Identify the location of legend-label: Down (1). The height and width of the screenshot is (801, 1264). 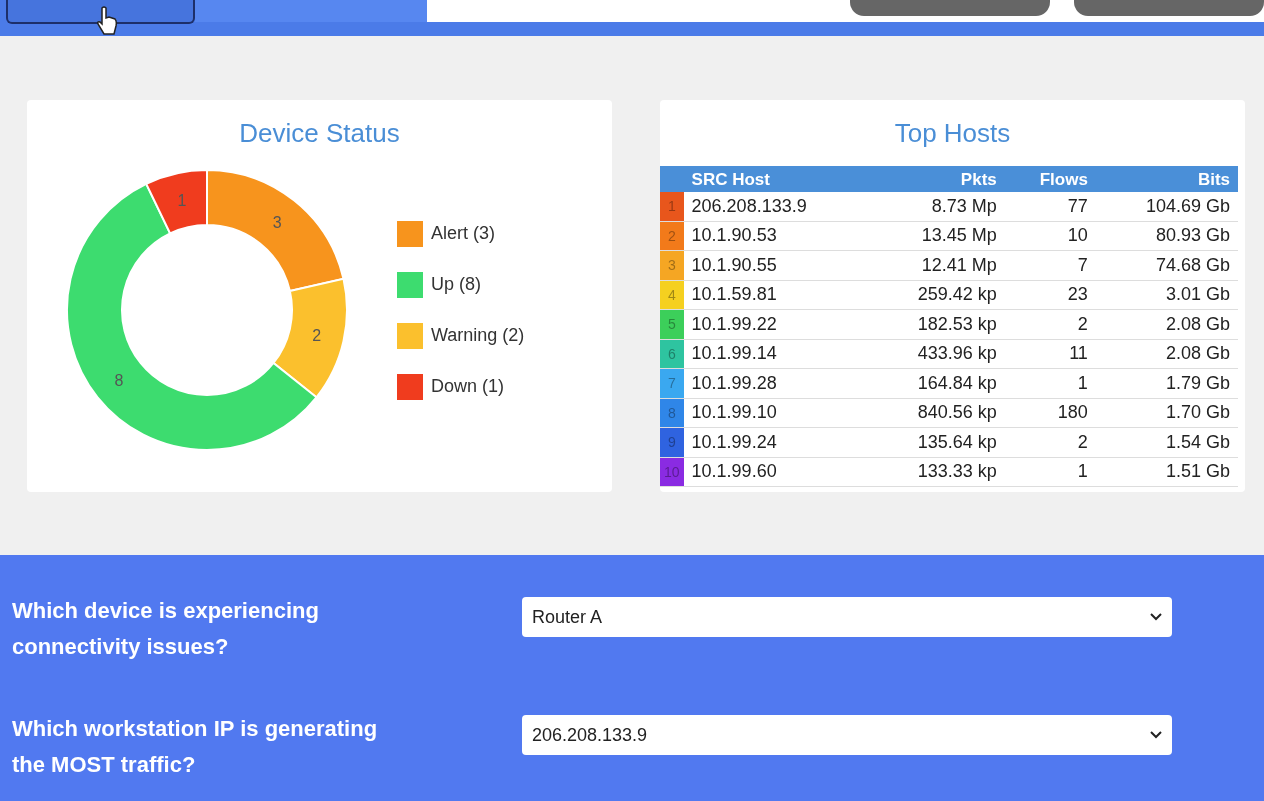
(468, 386).